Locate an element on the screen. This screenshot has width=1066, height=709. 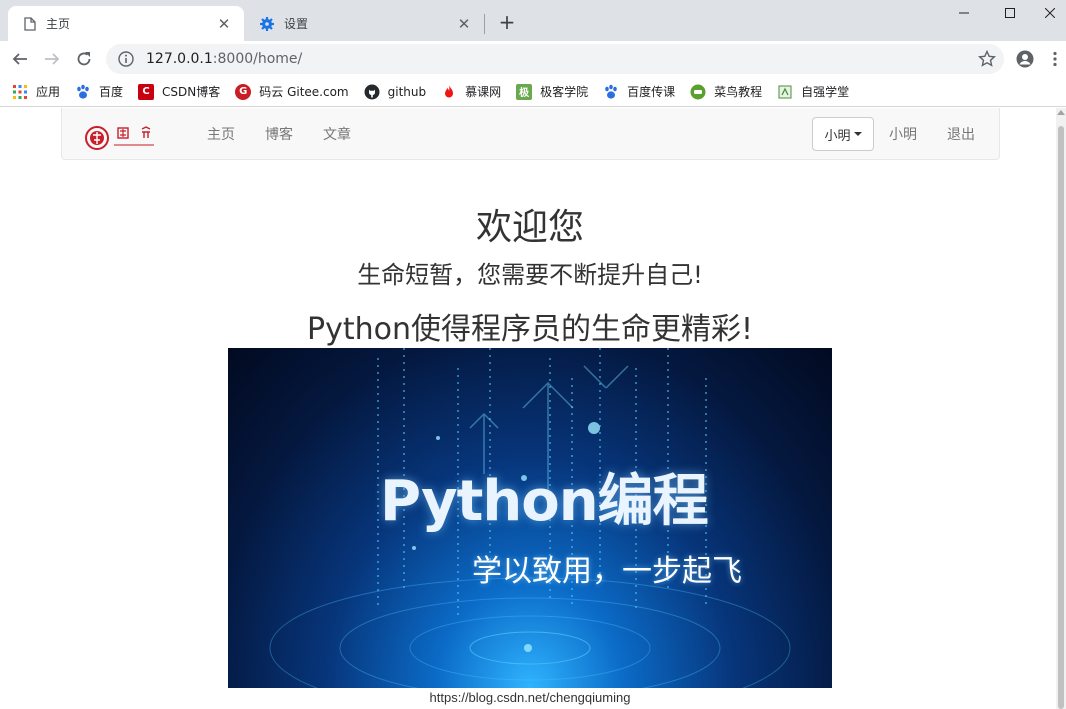
bookmark-label: 慕课网 is located at coordinates (483, 92).